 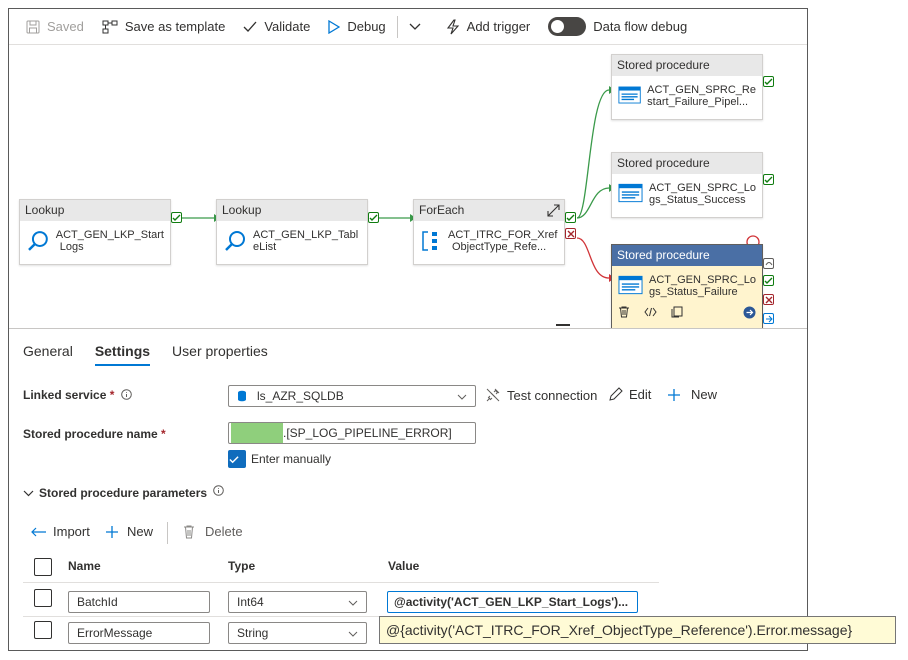 I want to click on toggle-switch, so click(x=567, y=26).